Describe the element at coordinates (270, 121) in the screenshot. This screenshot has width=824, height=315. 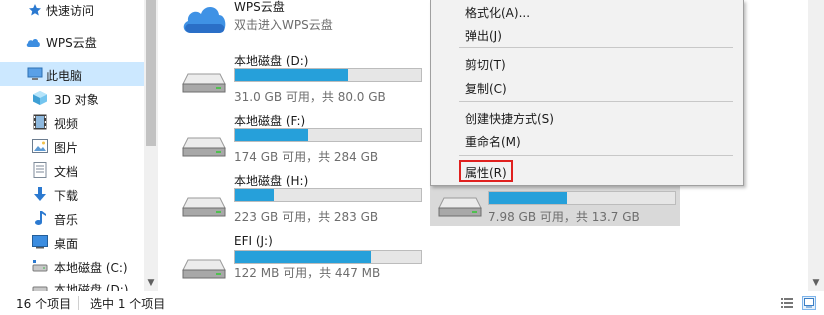
I see `drive-name: 本地磁盘 (F:)` at that location.